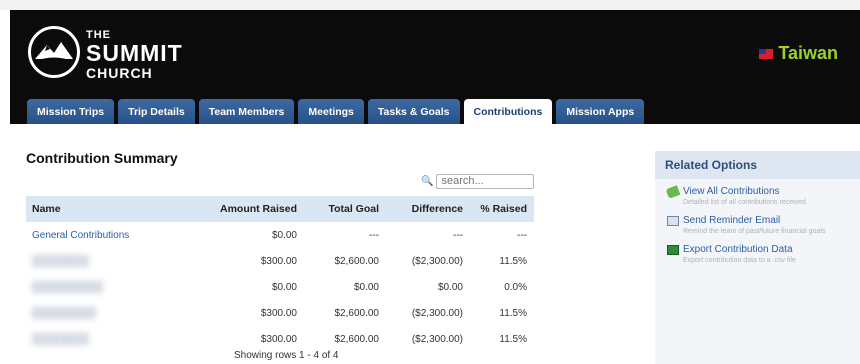 The width and height of the screenshot is (860, 364). Describe the element at coordinates (673, 250) in the screenshot. I see `spreadsheet-icon` at that location.